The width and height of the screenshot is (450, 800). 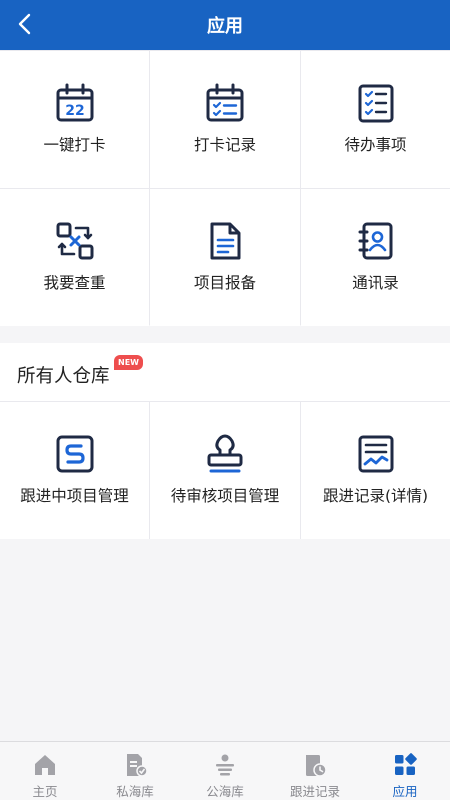 I want to click on todo-checklist-icon, so click(x=375, y=103).